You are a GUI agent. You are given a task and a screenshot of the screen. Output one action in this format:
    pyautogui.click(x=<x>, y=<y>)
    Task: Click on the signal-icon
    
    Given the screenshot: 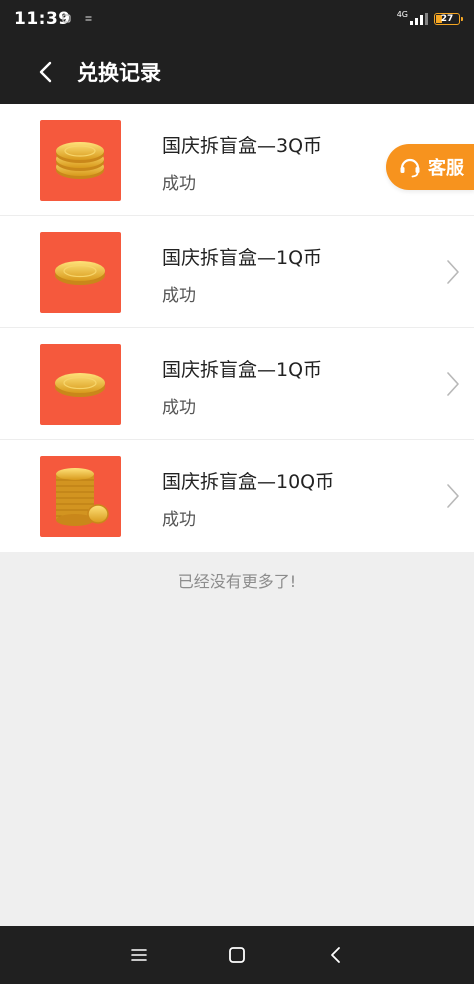 What is the action you would take?
    pyautogui.click(x=419, y=19)
    